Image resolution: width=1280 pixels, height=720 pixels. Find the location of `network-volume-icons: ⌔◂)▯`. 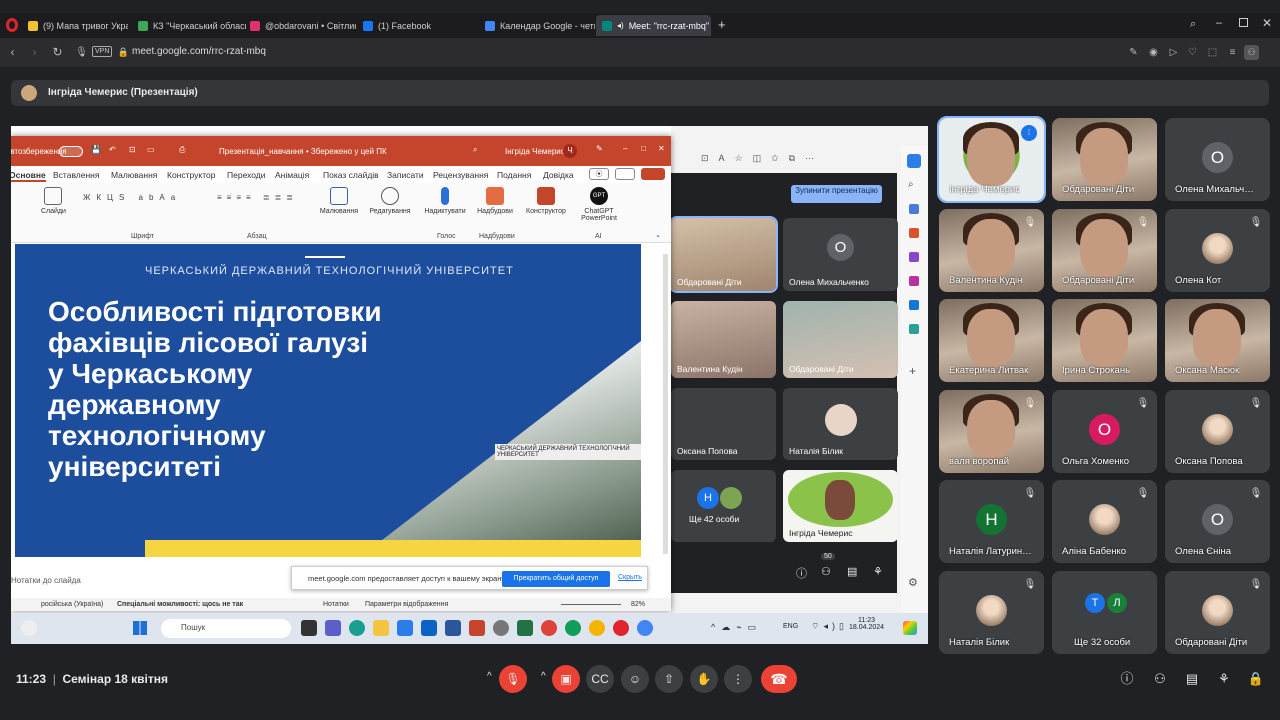

network-volume-icons: ⌔◂)▯ is located at coordinates (829, 626).